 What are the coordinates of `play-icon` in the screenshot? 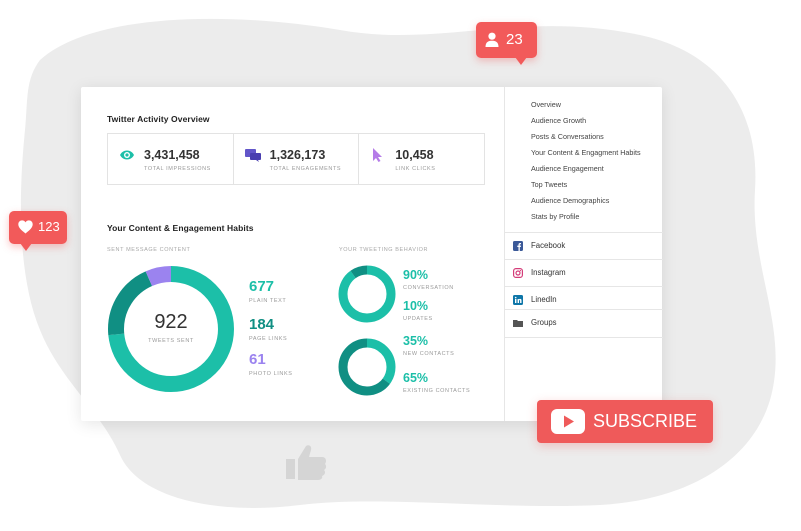 It's located at (568, 421).